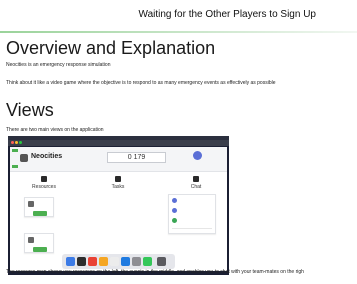 The width and height of the screenshot is (357, 284). I want to click on chrome-icon, so click(92, 261).